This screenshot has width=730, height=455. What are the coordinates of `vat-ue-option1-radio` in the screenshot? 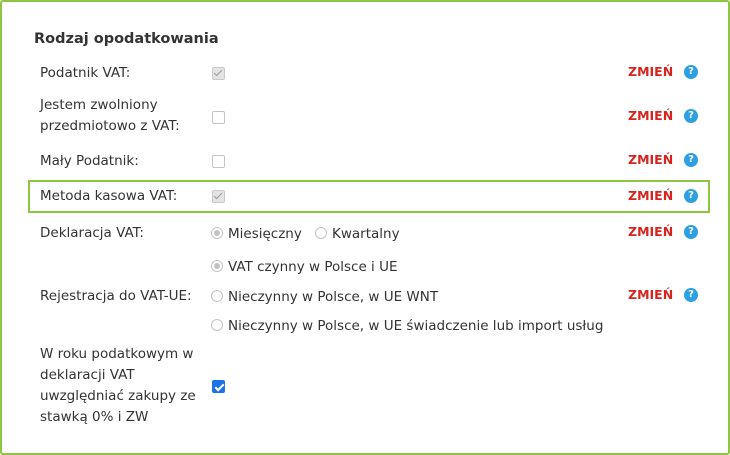 It's located at (217, 266).